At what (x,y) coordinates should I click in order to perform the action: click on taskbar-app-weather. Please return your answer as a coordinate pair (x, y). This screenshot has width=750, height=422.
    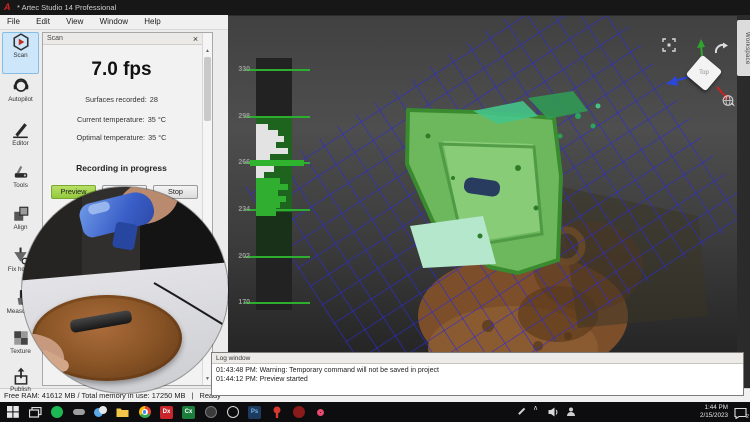
    Looking at the image, I should click on (100, 412).